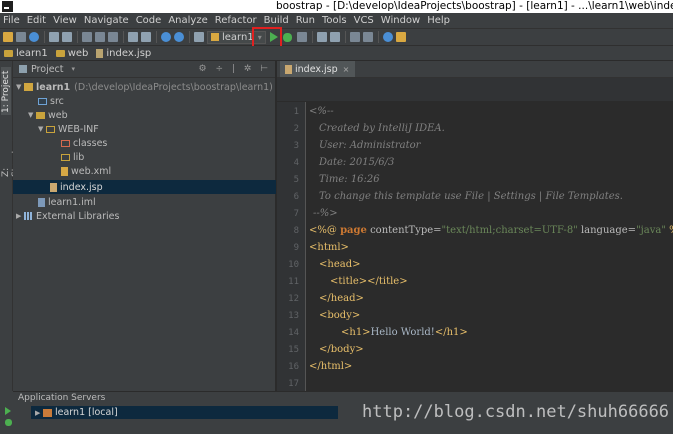  I want to click on breadcrumb-index-jsp: index.jsp, so click(123, 53).